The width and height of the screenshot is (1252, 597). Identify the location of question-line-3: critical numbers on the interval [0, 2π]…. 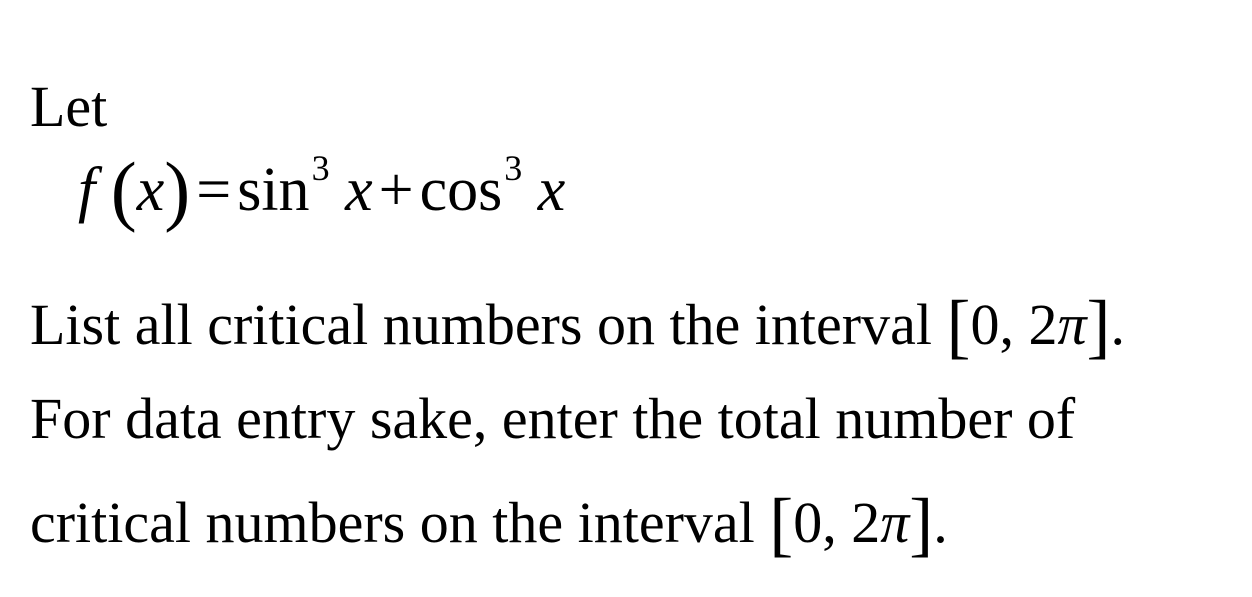
(489, 524).